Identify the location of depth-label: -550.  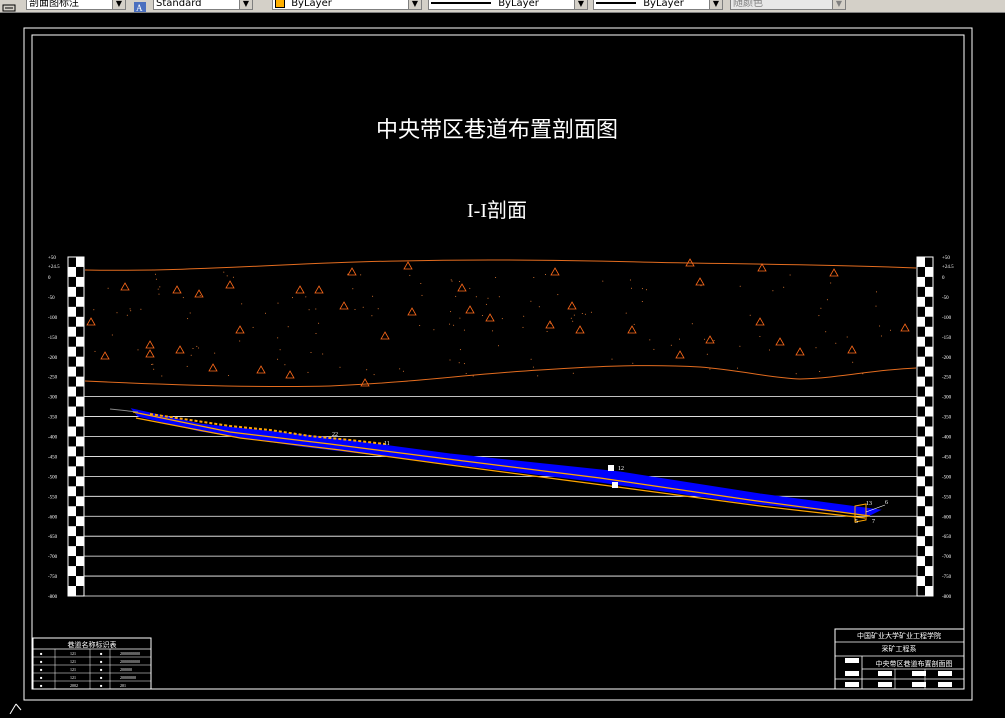
(947, 497).